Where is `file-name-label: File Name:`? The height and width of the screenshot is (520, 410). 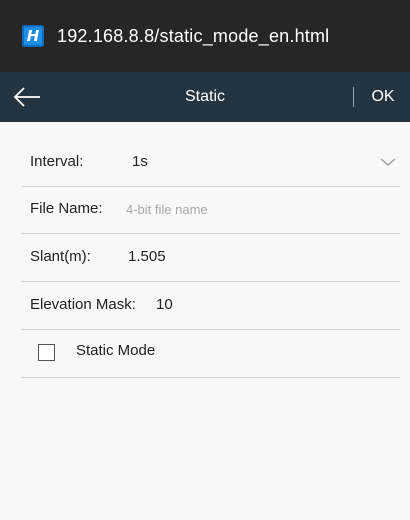 file-name-label: File Name: is located at coordinates (66, 208).